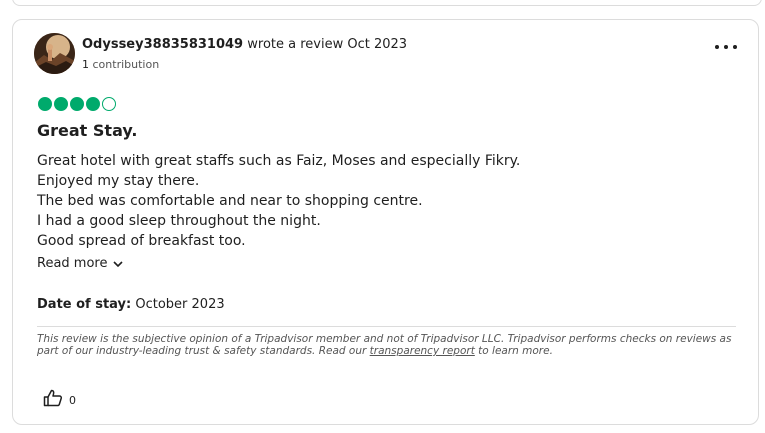 The height and width of the screenshot is (433, 765). What do you see at coordinates (126, 64) in the screenshot?
I see `contribution-label: contribution` at bounding box center [126, 64].